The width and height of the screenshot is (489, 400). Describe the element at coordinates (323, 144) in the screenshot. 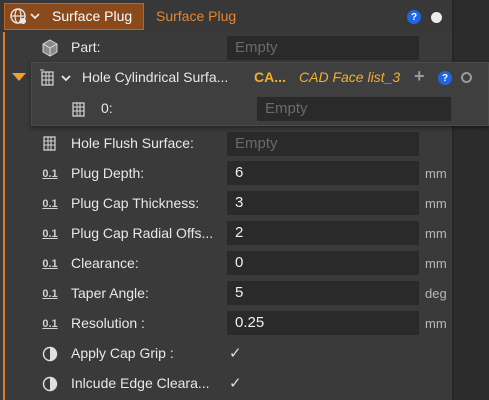

I see `hole-flush-field: Empty` at that location.